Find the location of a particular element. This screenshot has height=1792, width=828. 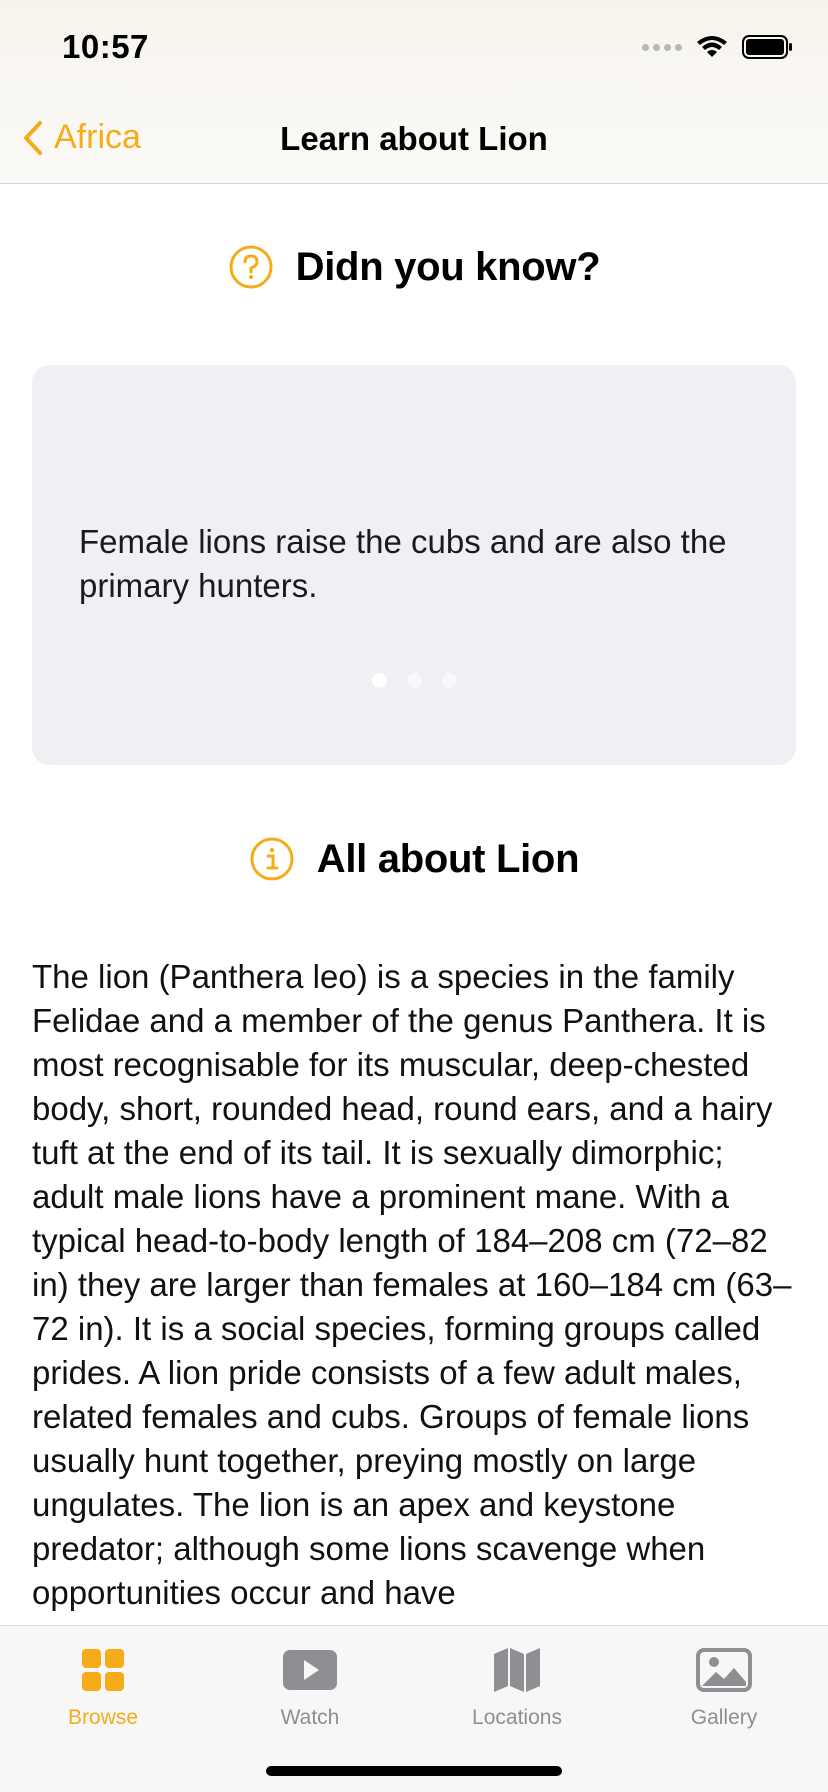

tab-browse: Browse is located at coordinates (103, 1686).